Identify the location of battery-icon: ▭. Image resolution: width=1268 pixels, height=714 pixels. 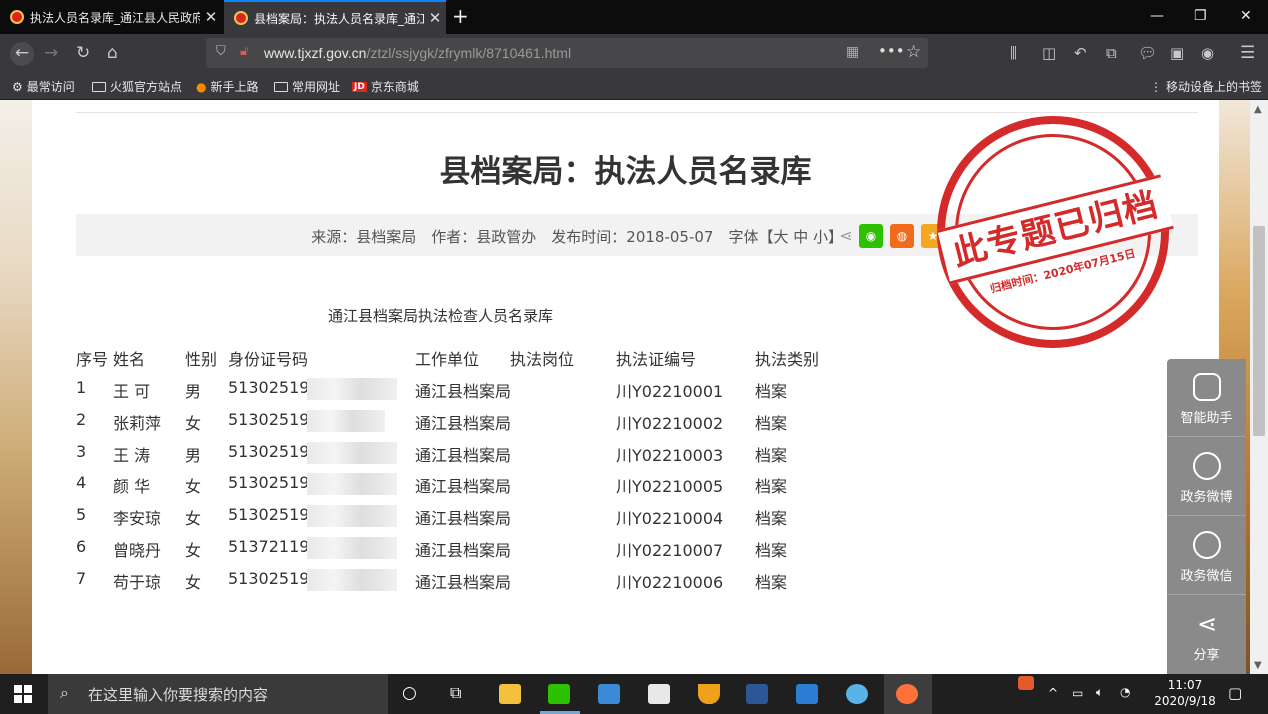
(1077, 693).